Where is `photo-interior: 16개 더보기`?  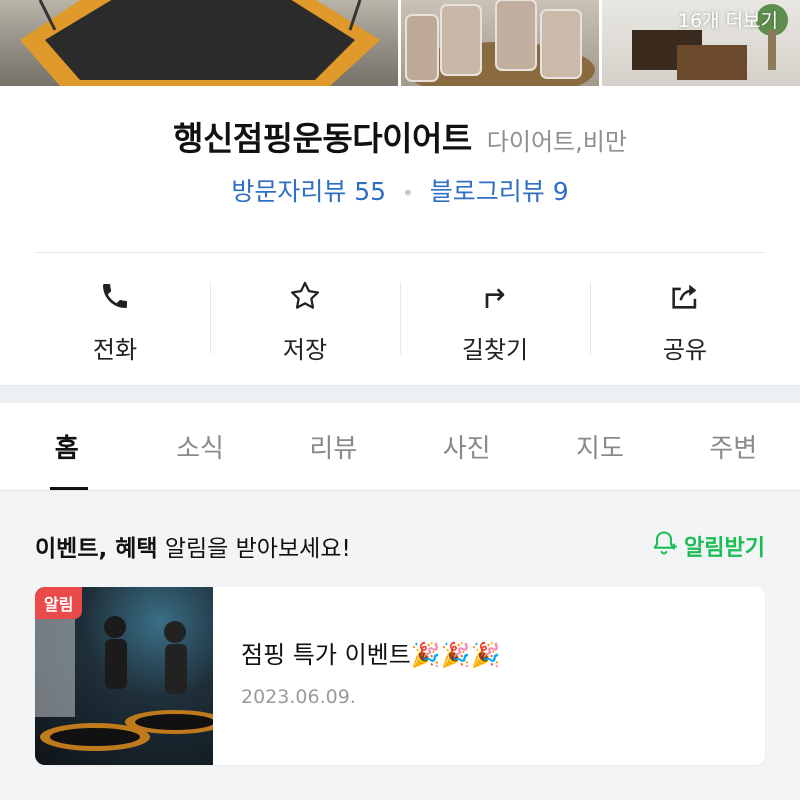 photo-interior: 16개 더보기 is located at coordinates (701, 43).